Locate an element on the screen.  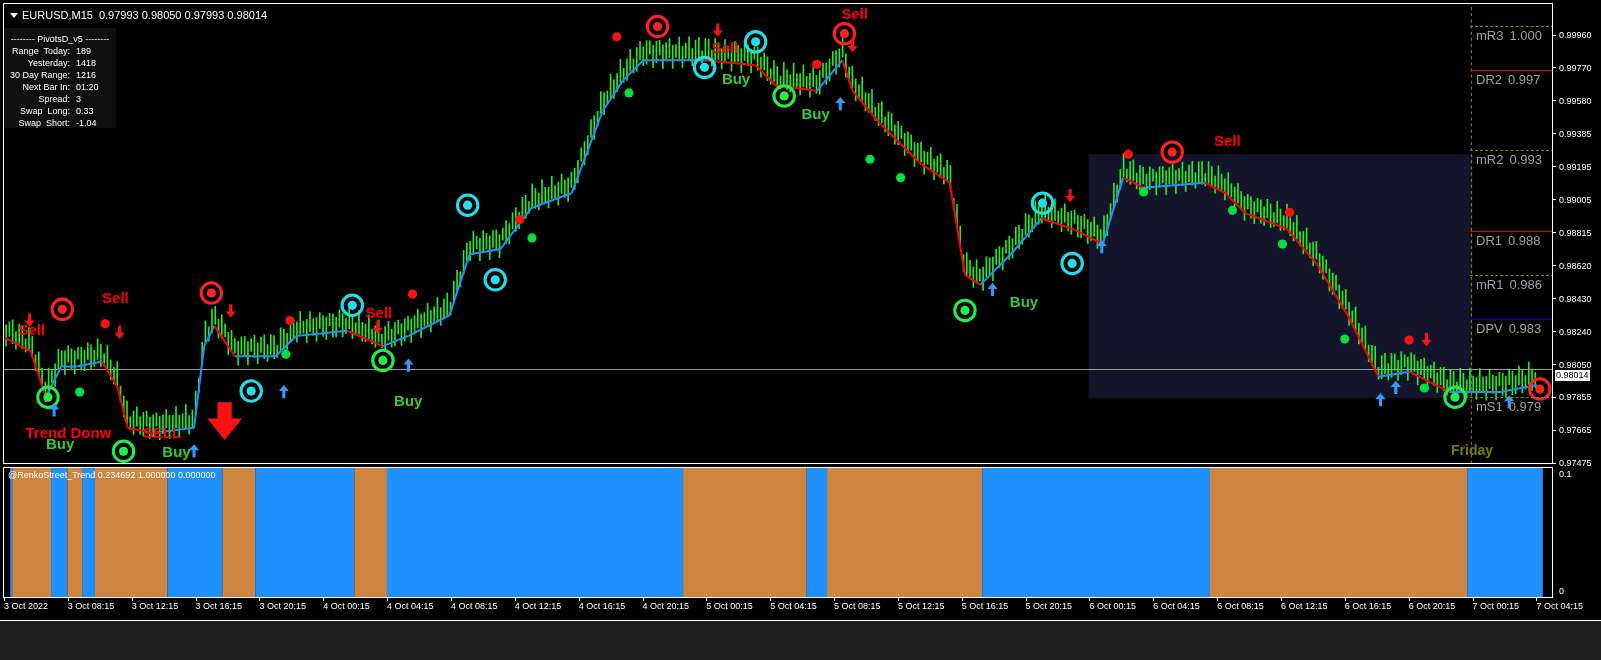
time-tick-label: 6 Oct 00:15 is located at coordinates (1112, 606).